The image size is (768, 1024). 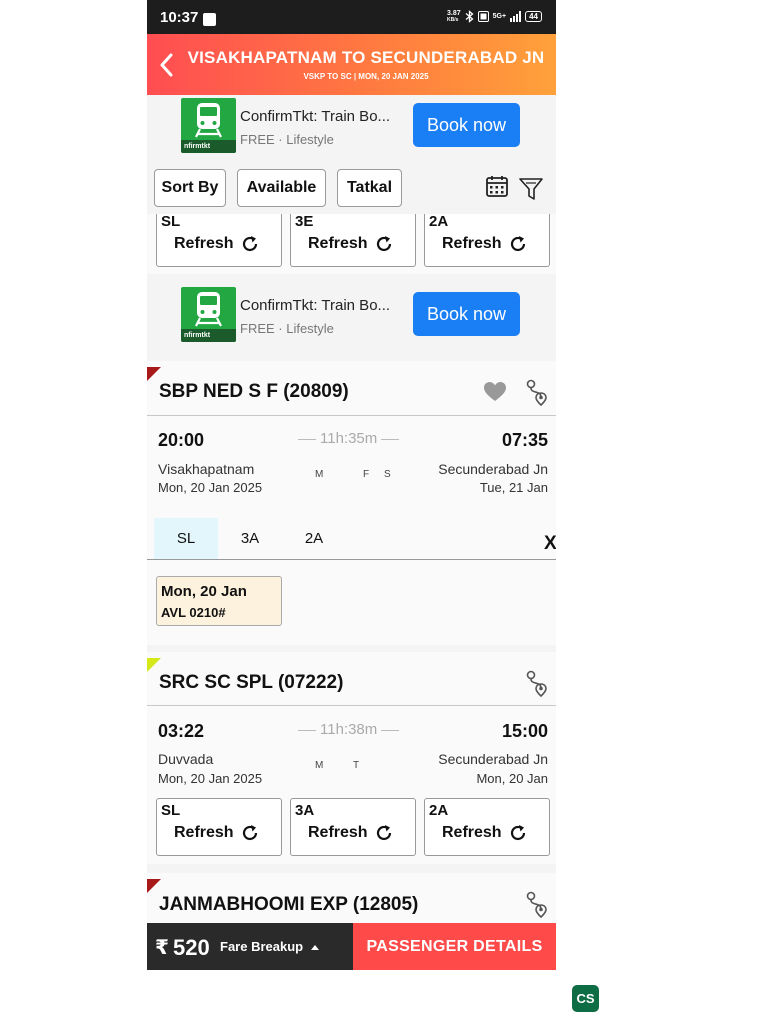 What do you see at coordinates (550, 544) in the screenshot?
I see `close-icon: X` at bounding box center [550, 544].